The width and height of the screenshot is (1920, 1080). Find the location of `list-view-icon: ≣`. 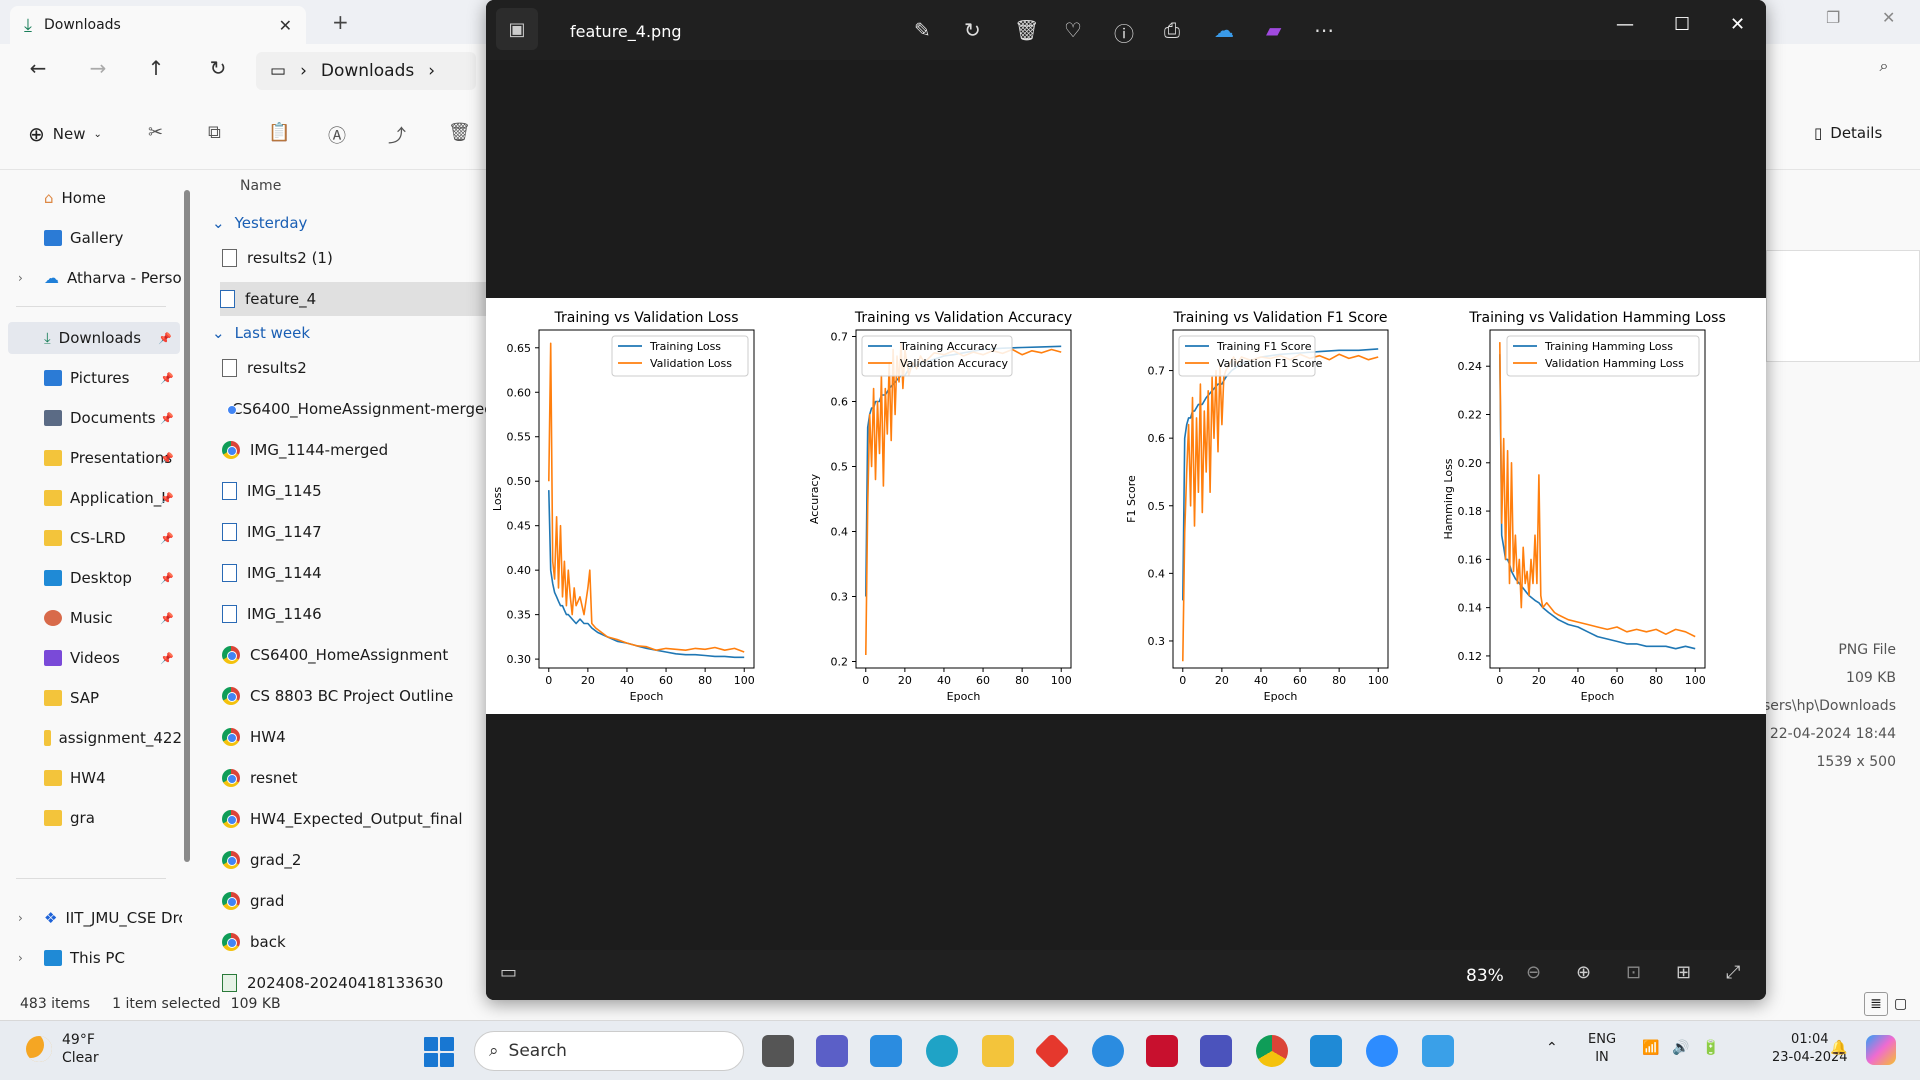

list-view-icon: ≣ is located at coordinates (1876, 1004).